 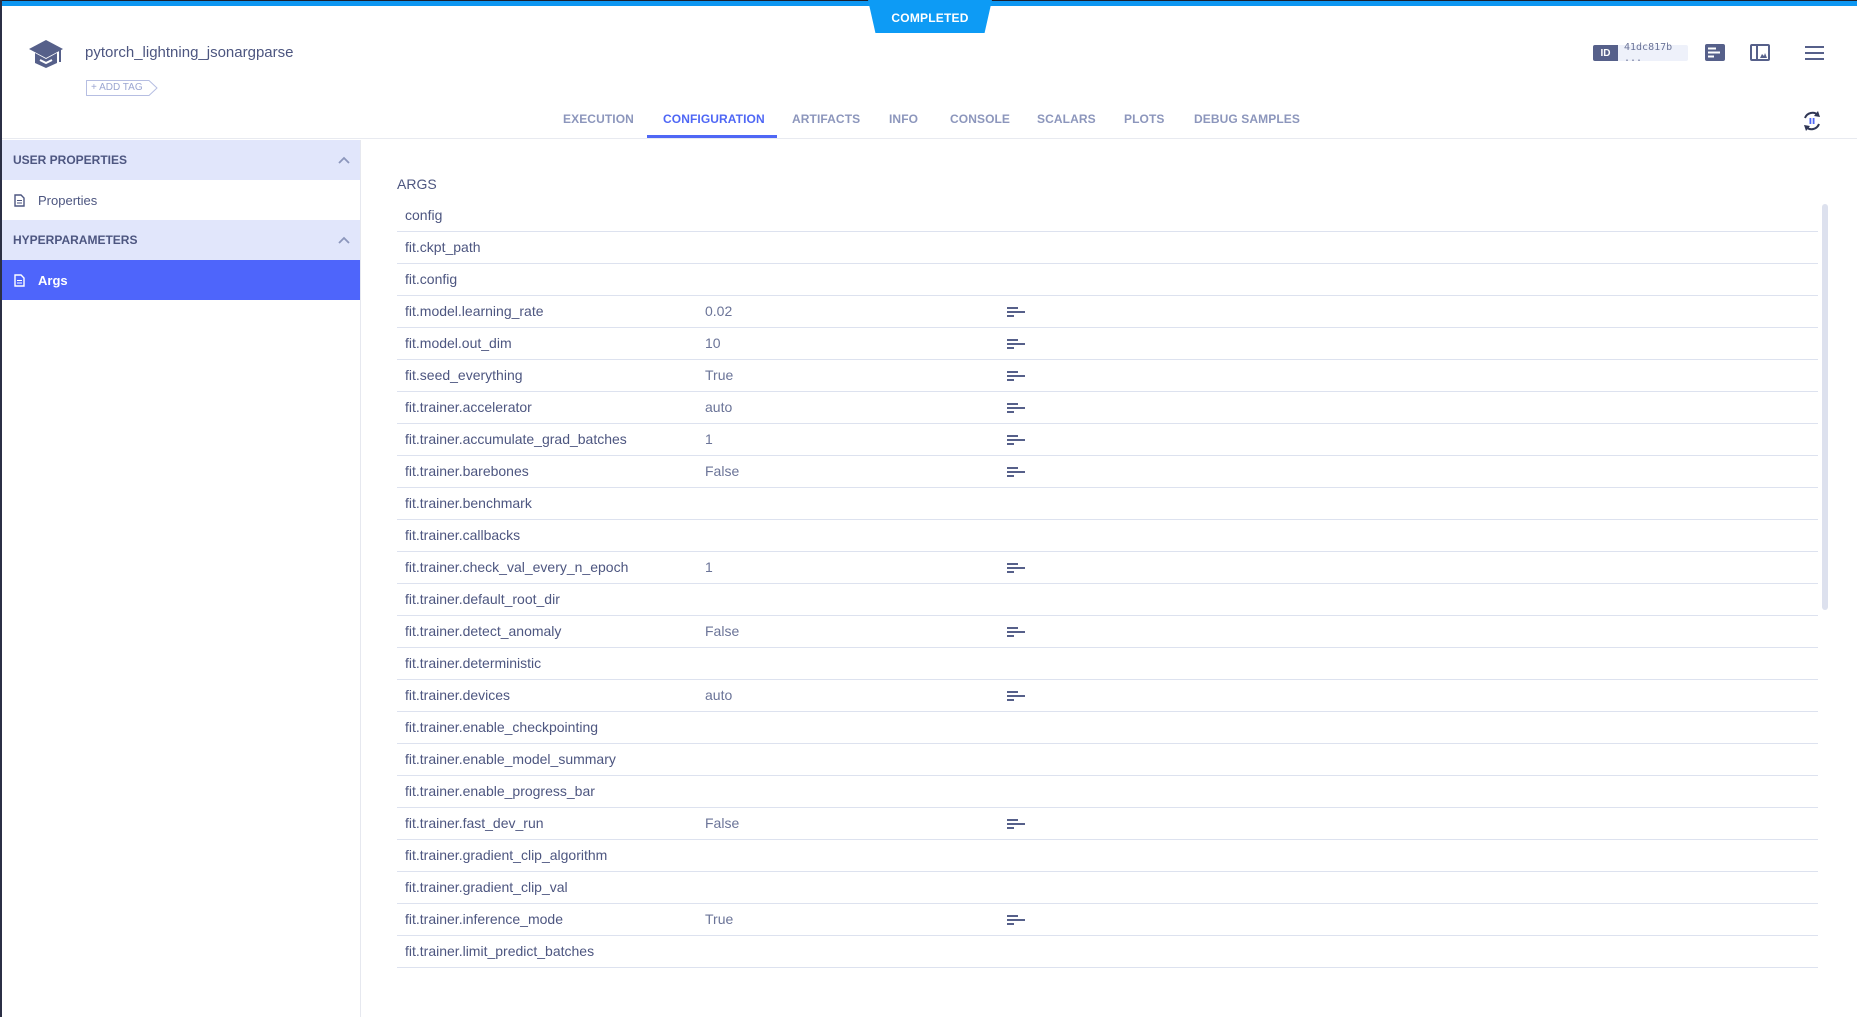 I want to click on section-title: USER PROPERTIES, so click(x=70, y=160).